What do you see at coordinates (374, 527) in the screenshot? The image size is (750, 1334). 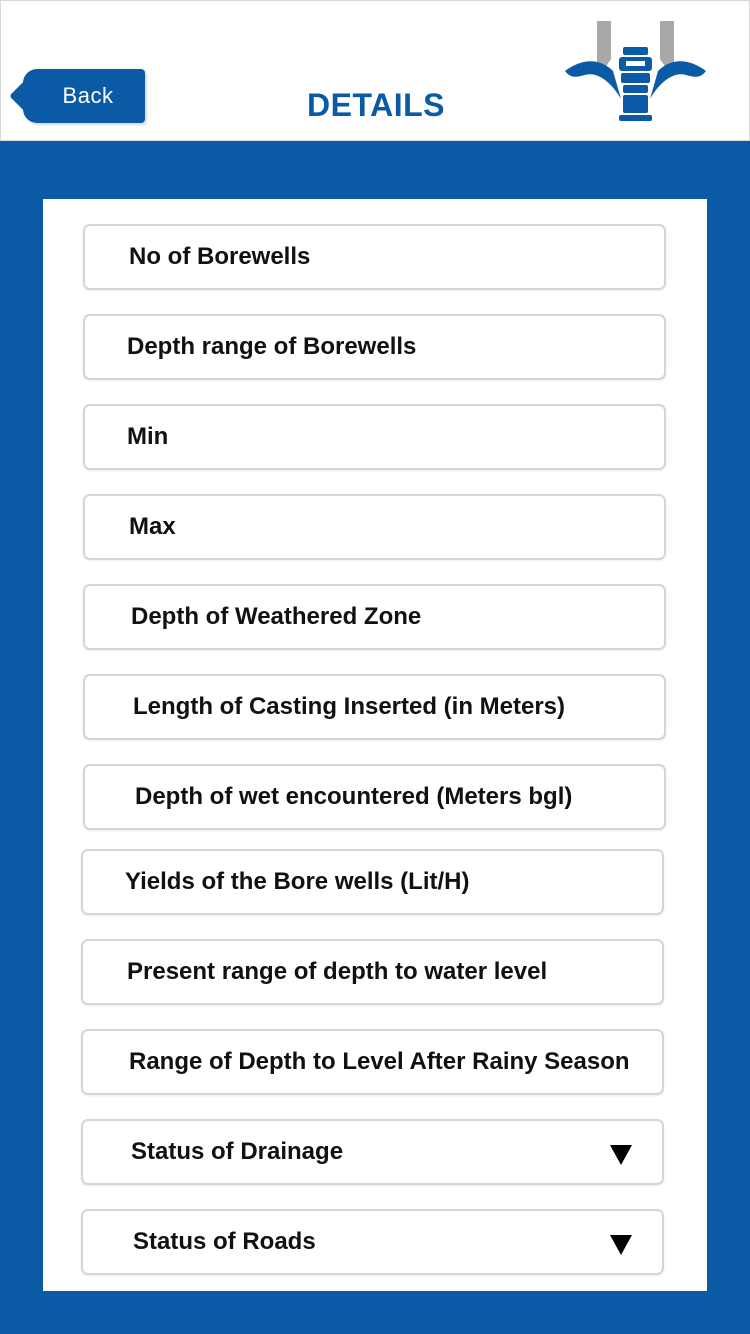 I see `text-input-field: Max` at bounding box center [374, 527].